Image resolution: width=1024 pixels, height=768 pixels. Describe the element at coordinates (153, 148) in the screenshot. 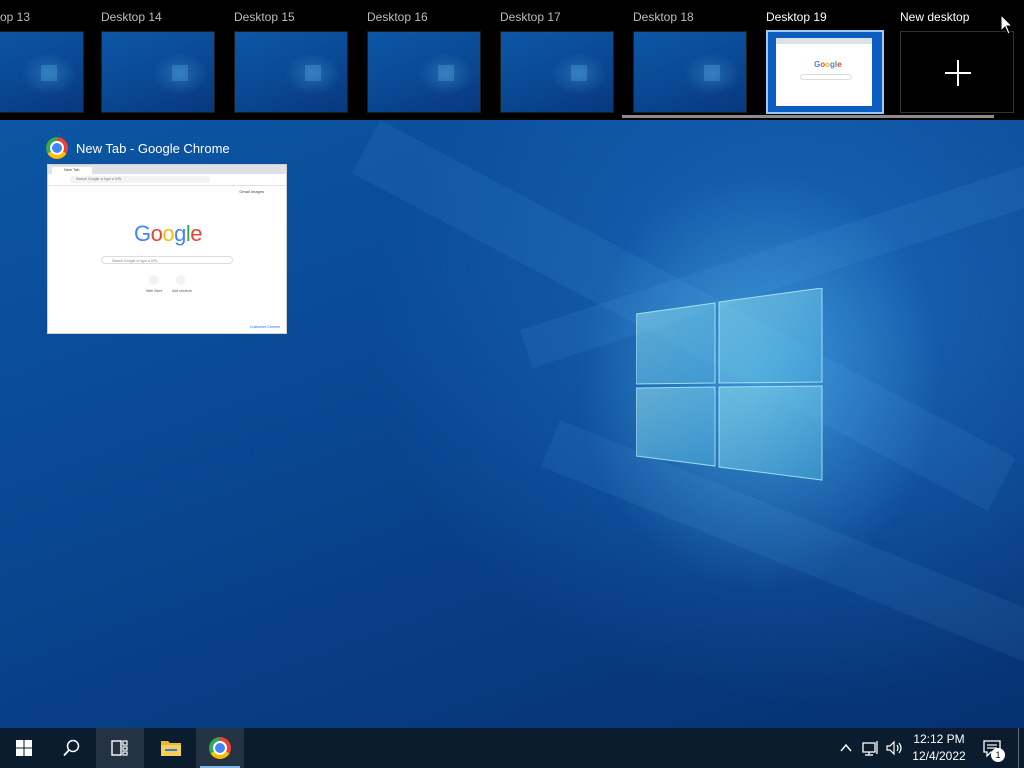

I see `window-title: New Tab - Google Chrome` at that location.